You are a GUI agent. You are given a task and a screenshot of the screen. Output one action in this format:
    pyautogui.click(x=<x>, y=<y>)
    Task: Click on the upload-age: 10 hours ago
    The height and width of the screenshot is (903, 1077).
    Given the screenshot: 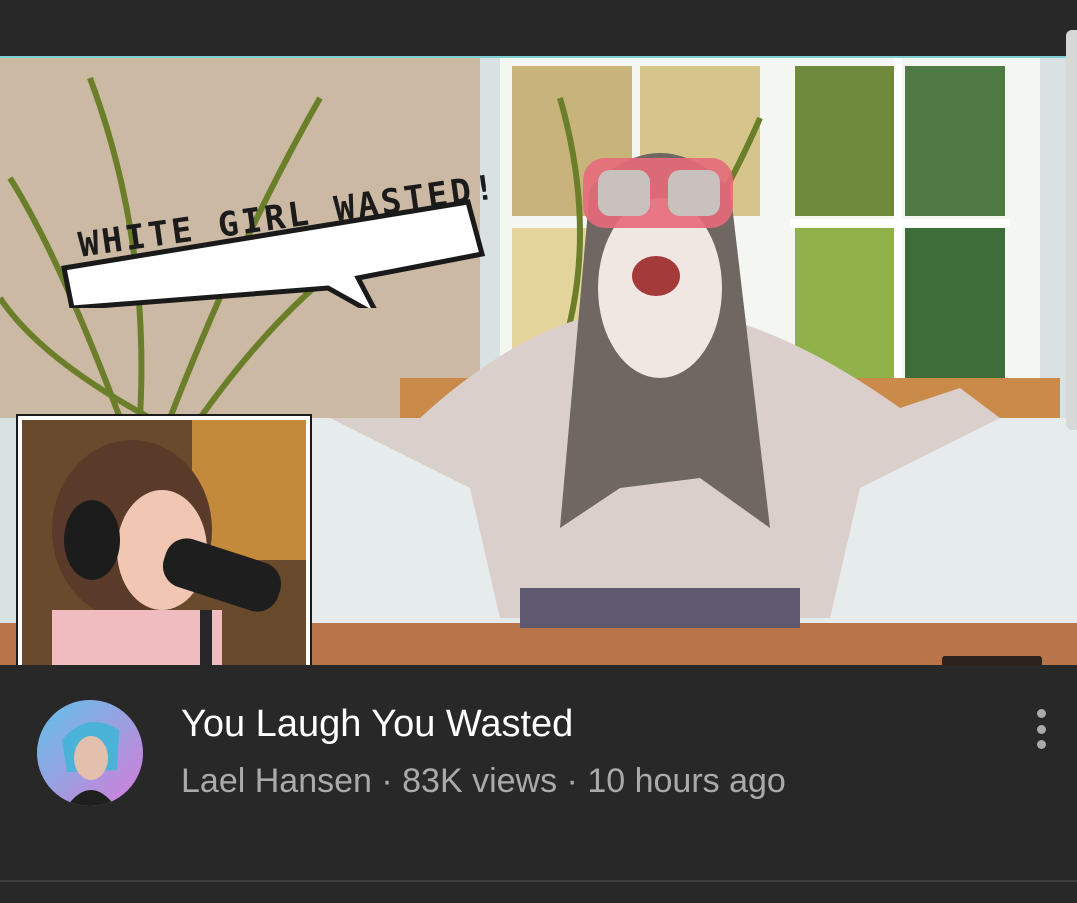 What is the action you would take?
    pyautogui.click(x=686, y=781)
    